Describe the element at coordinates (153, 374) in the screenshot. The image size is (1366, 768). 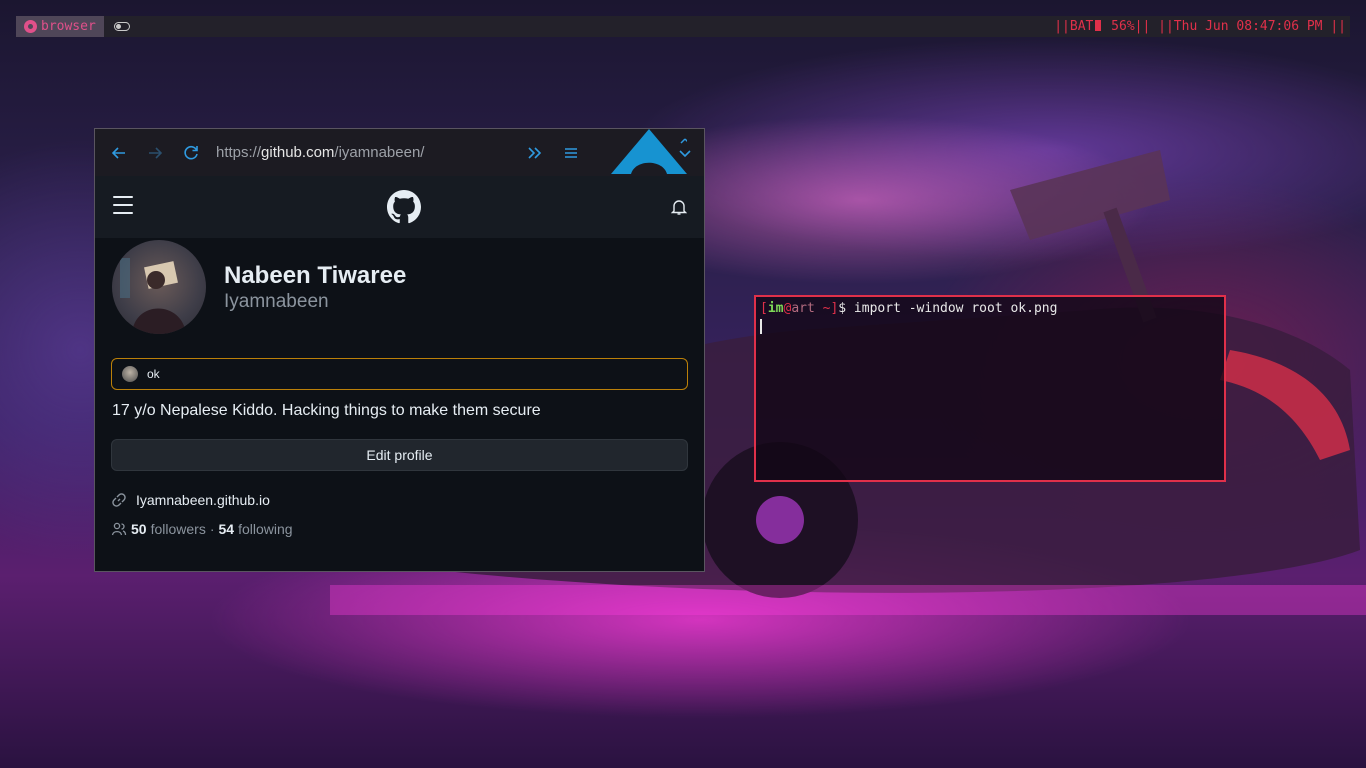
I see `status-text: ok` at that location.